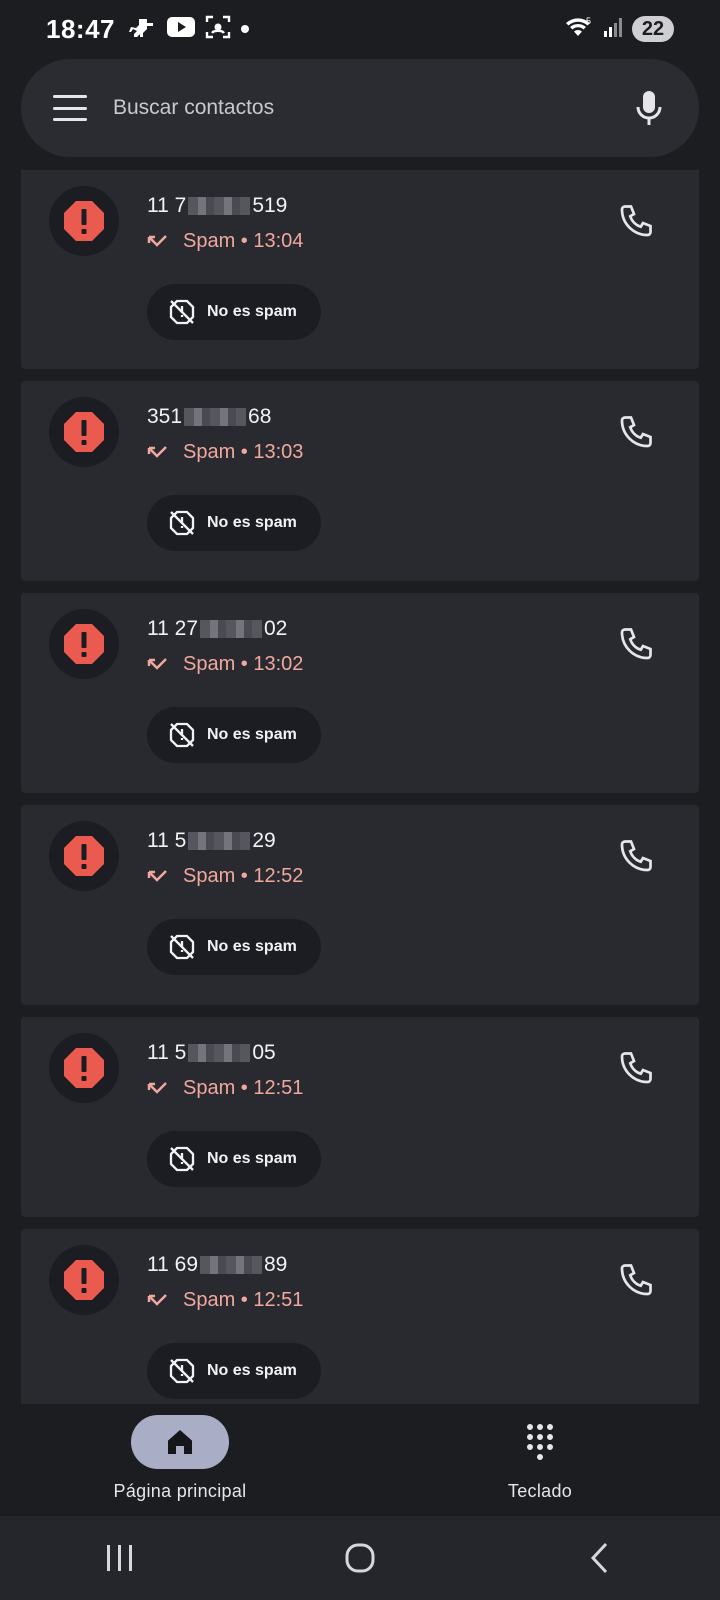 The image size is (720, 1600). I want to click on home-circle-icon, so click(360, 1558).